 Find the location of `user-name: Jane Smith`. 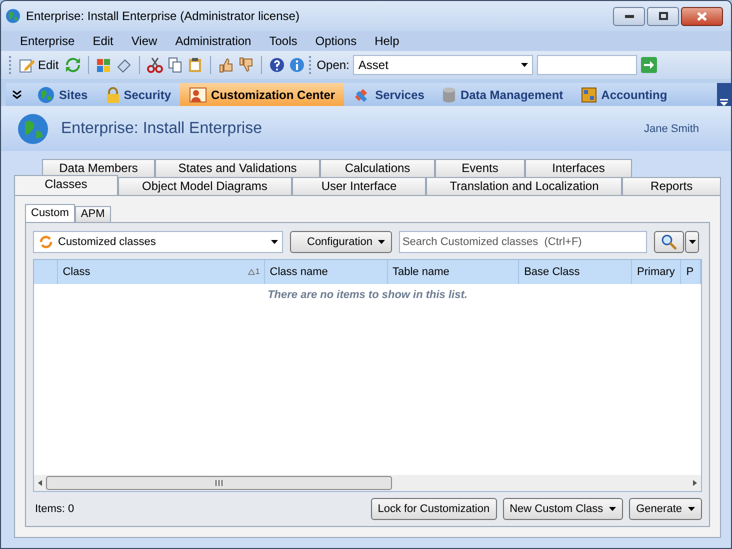

user-name: Jane Smith is located at coordinates (671, 128).